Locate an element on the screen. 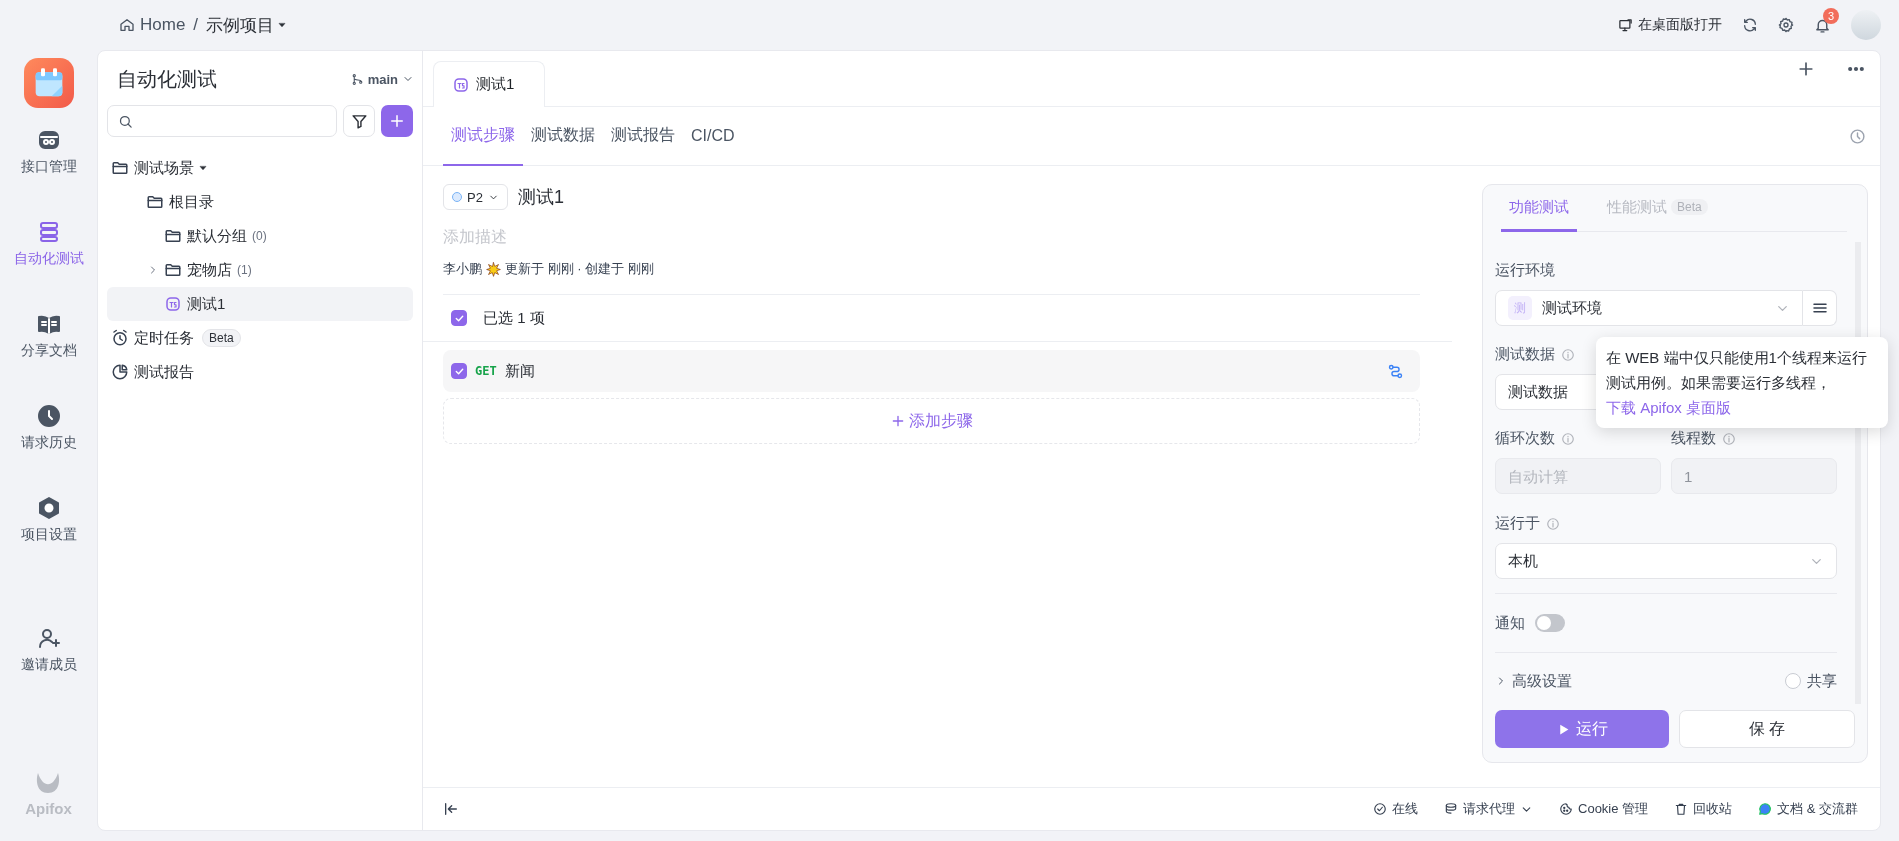  chat-bubble-icon is located at coordinates (1765, 809).